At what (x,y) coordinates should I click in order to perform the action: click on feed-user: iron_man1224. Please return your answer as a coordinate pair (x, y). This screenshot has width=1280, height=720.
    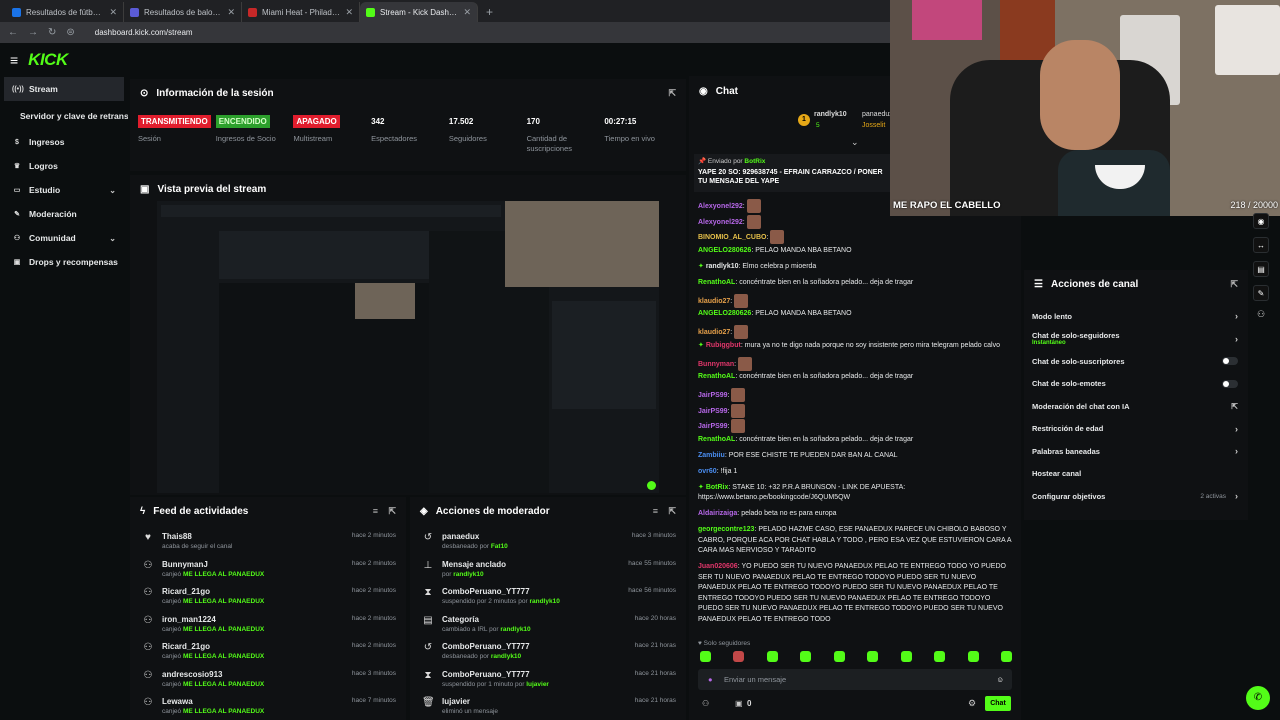
    Looking at the image, I should click on (213, 619).